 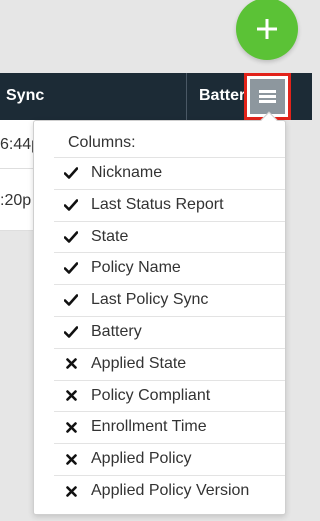 I want to click on column-toggle-item: Last Policy Sync, so click(x=159, y=300).